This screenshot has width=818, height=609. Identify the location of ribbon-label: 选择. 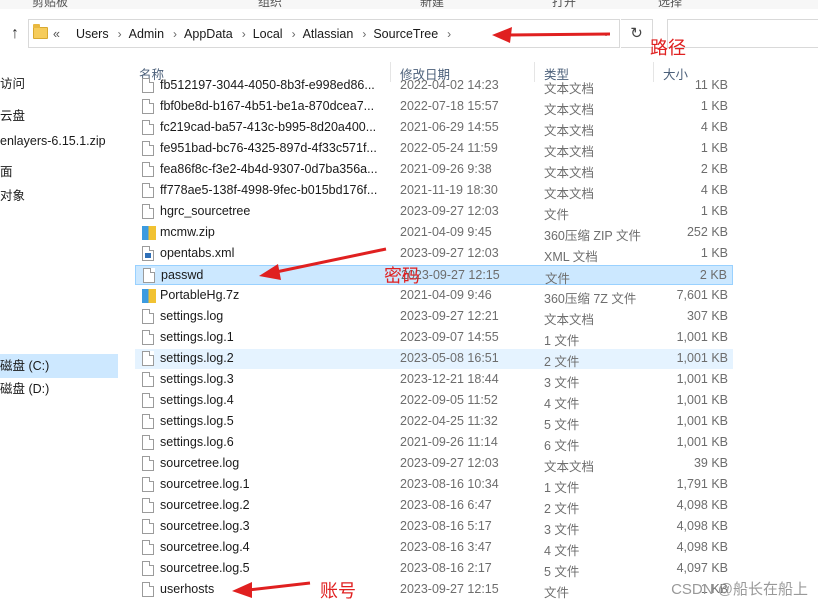
(670, 4).